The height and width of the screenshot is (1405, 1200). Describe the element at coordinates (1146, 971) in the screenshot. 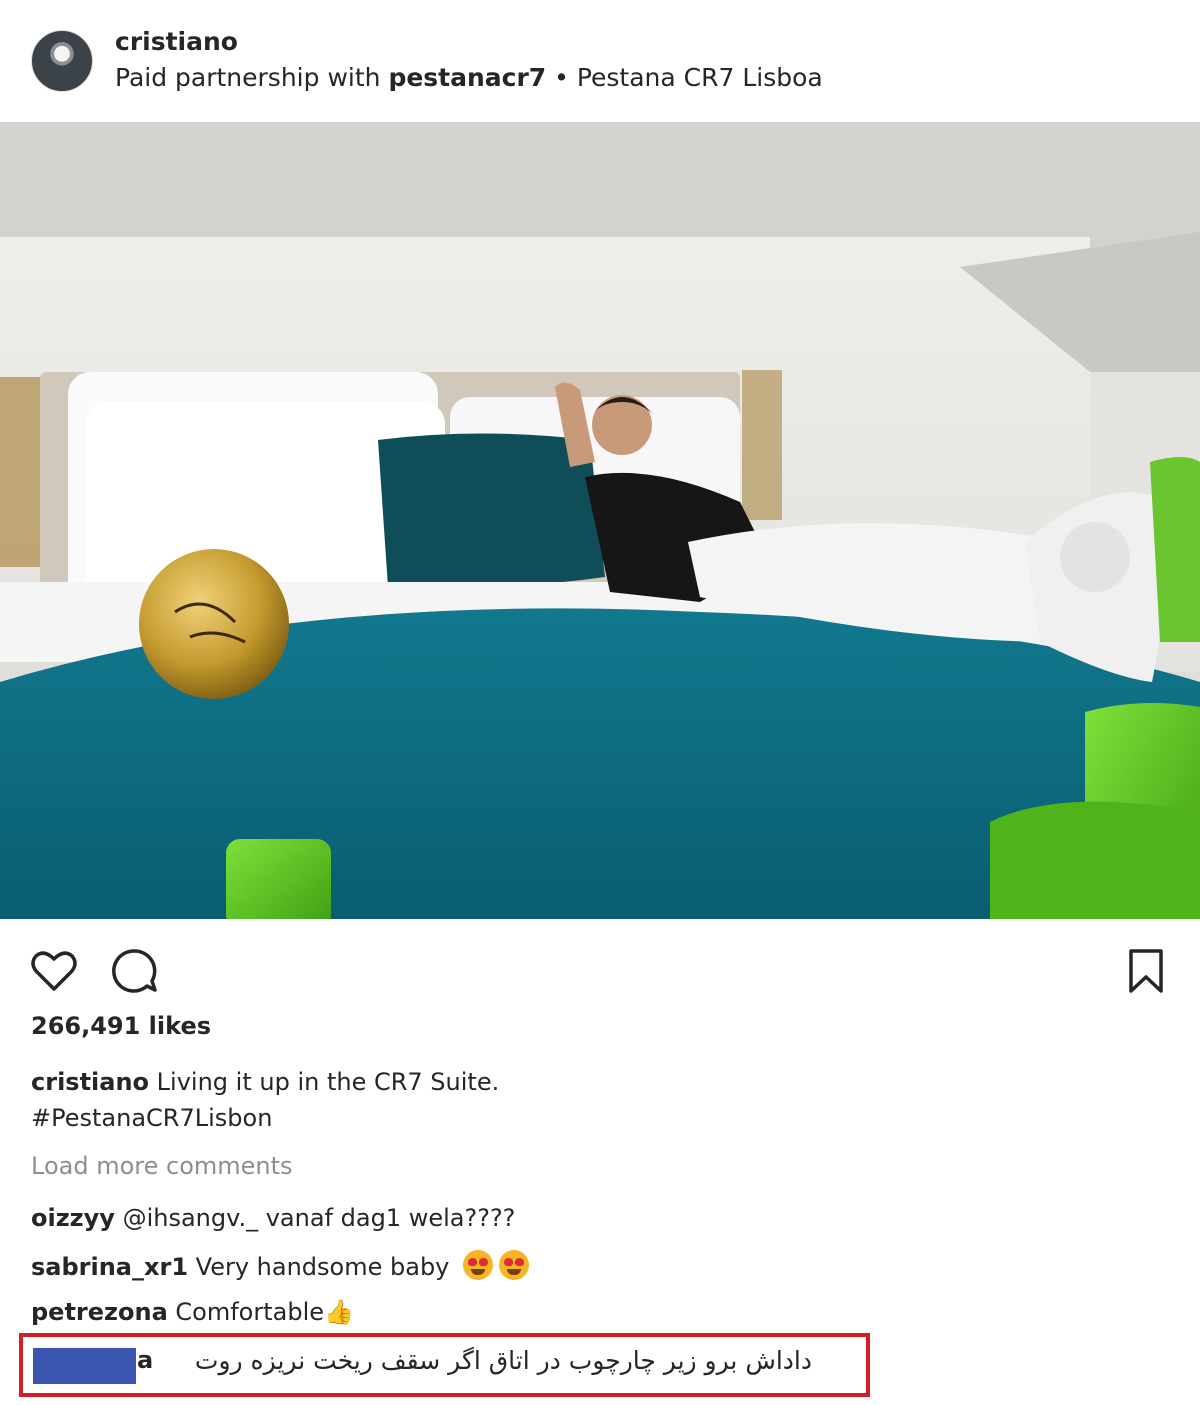

I see `bookmark-icon` at that location.